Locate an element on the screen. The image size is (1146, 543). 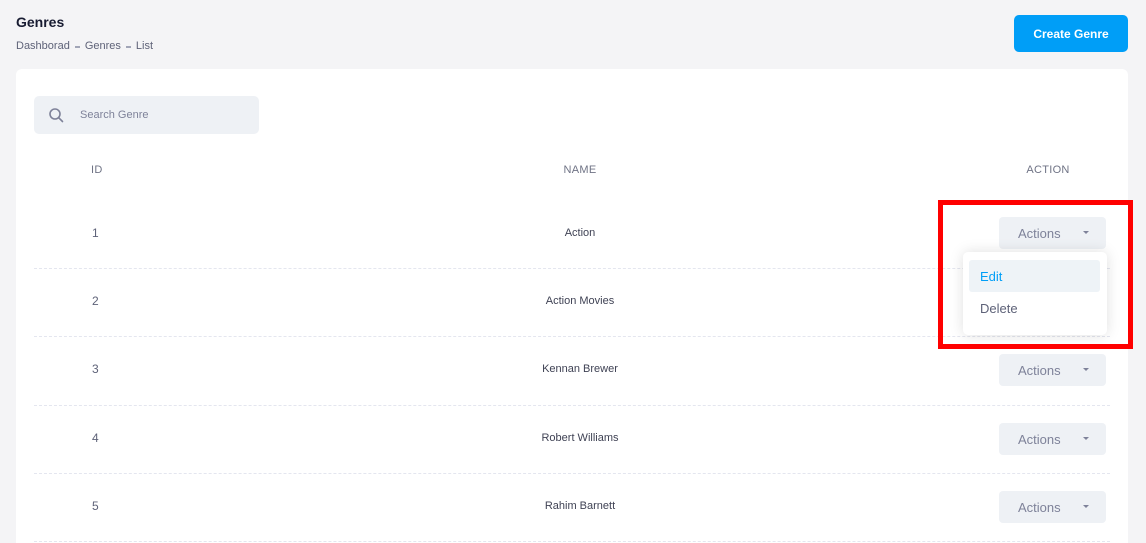
breadcrumb: Dashborad Genres List is located at coordinates (84, 46).